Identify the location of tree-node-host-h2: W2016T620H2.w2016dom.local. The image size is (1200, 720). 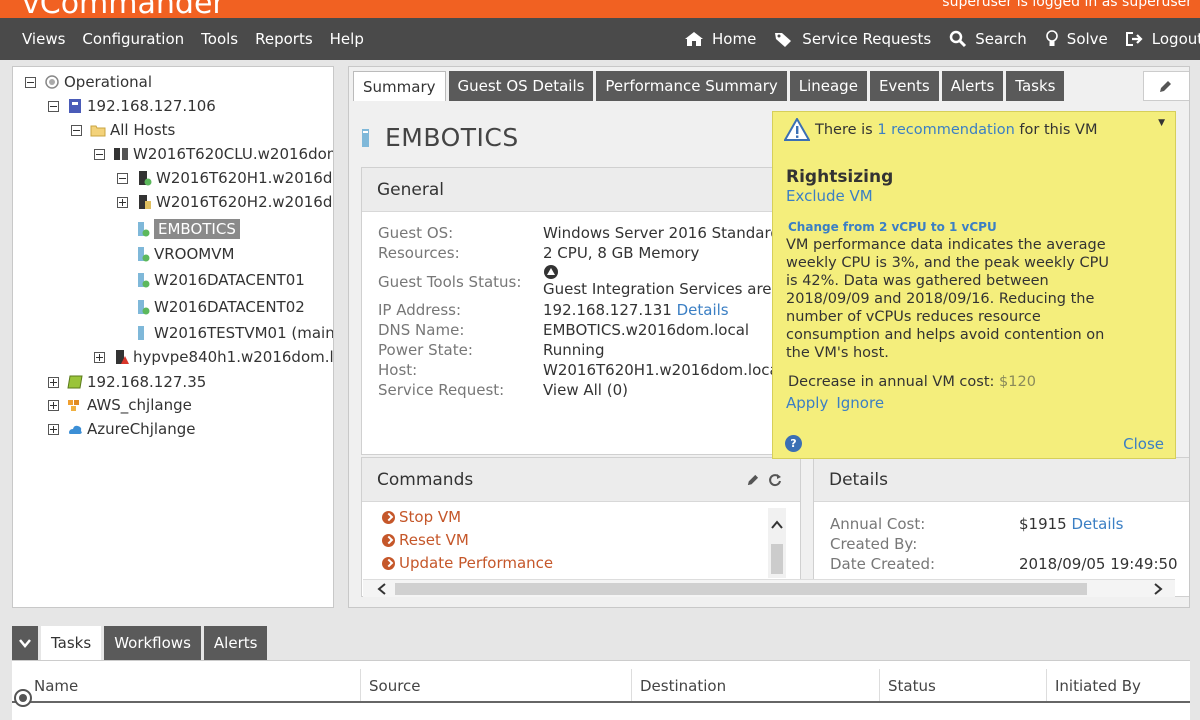
(225, 202).